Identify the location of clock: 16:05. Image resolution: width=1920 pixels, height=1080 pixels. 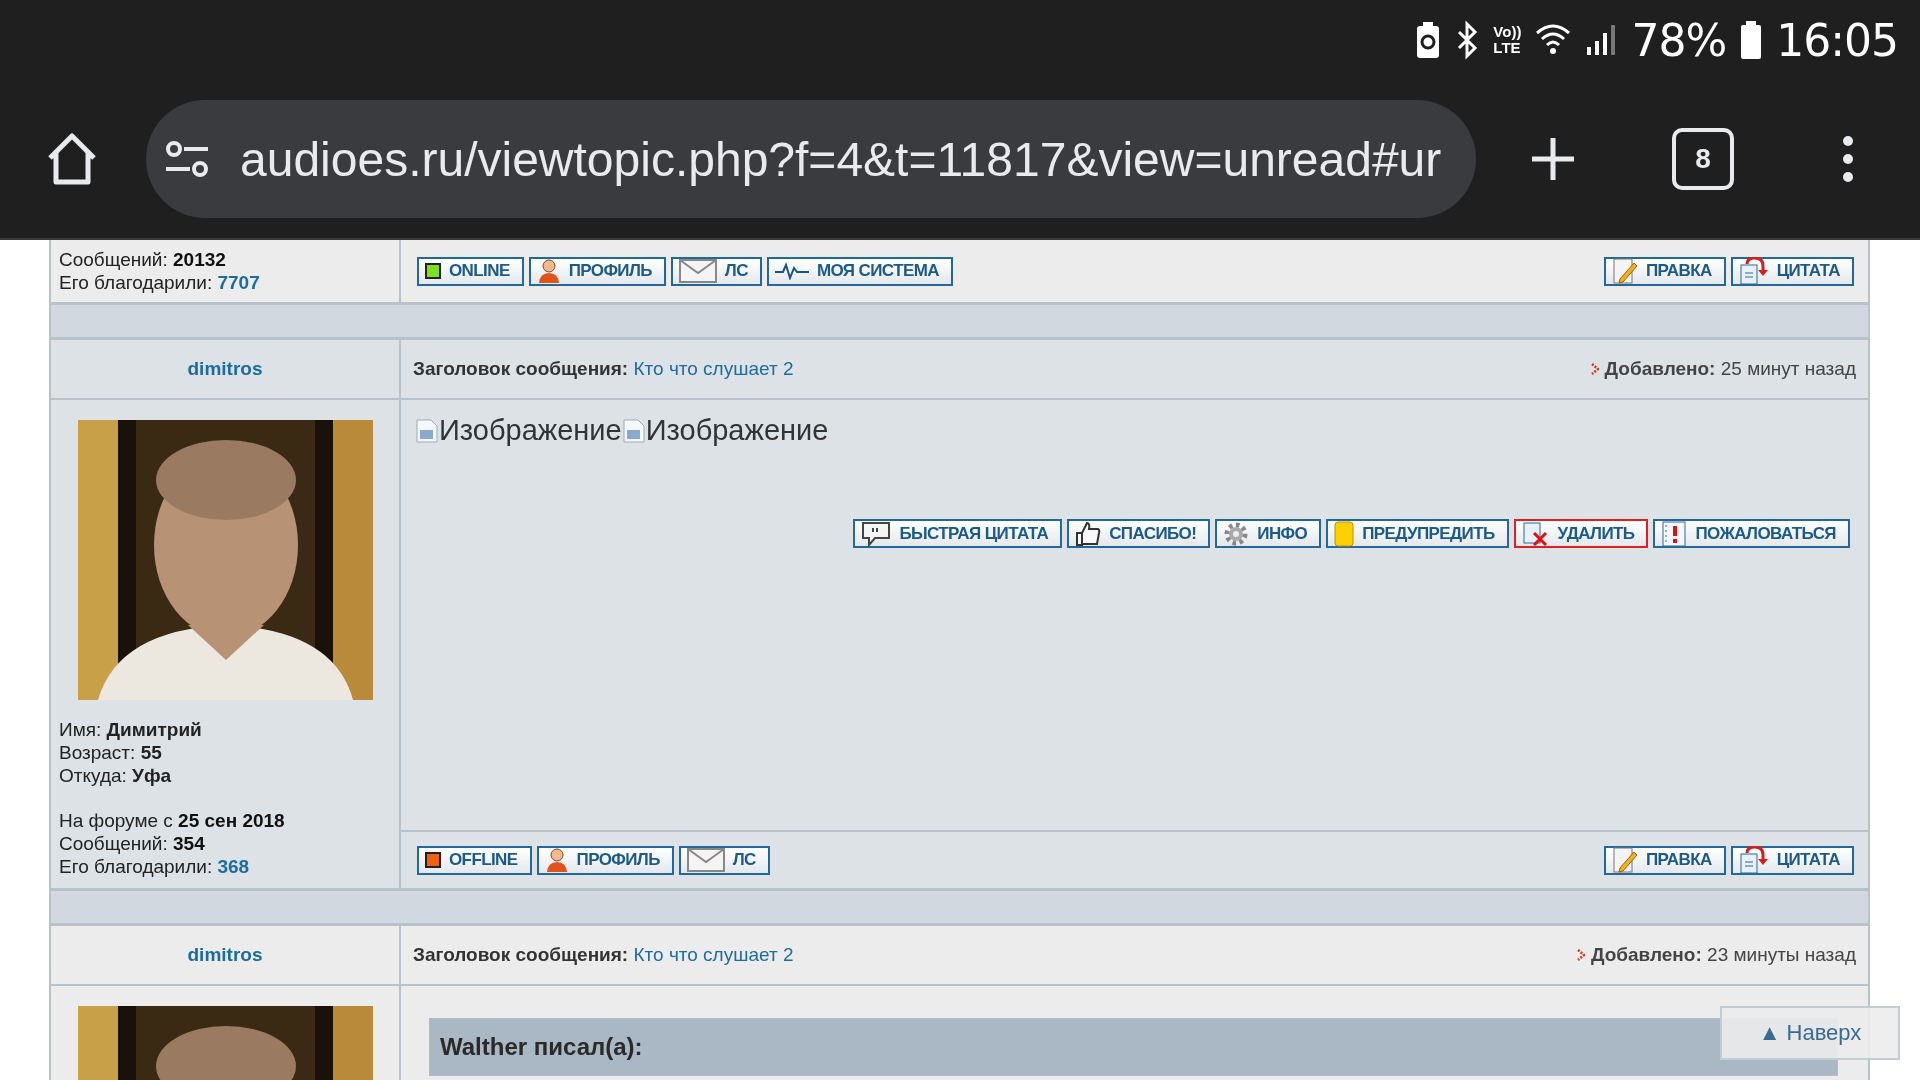
(1837, 40).